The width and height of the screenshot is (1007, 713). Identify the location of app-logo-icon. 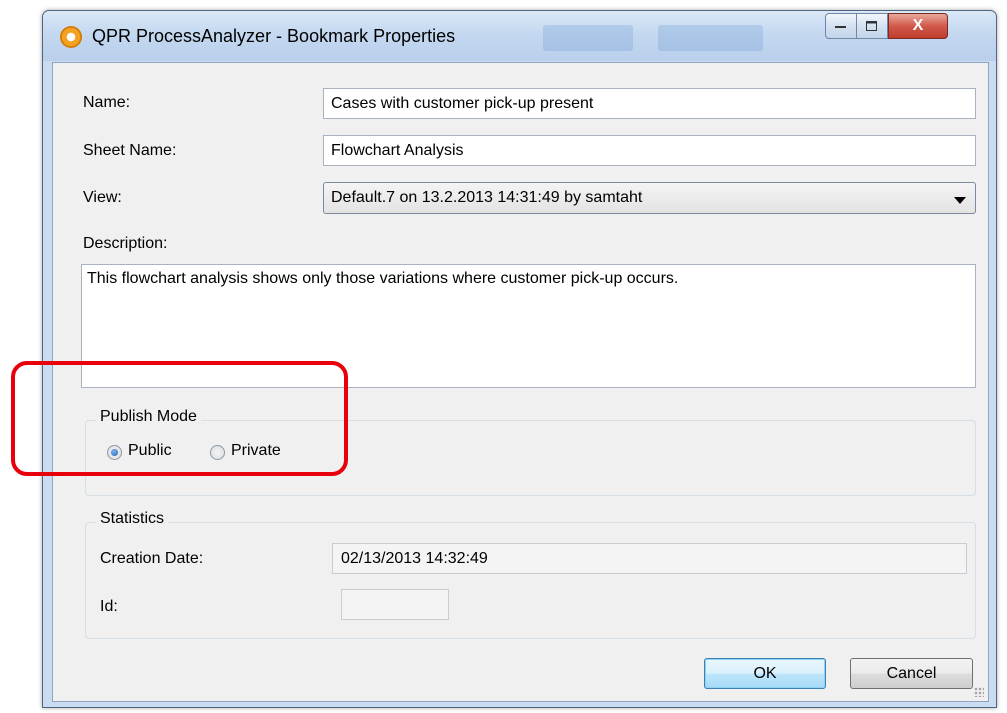
(71, 37).